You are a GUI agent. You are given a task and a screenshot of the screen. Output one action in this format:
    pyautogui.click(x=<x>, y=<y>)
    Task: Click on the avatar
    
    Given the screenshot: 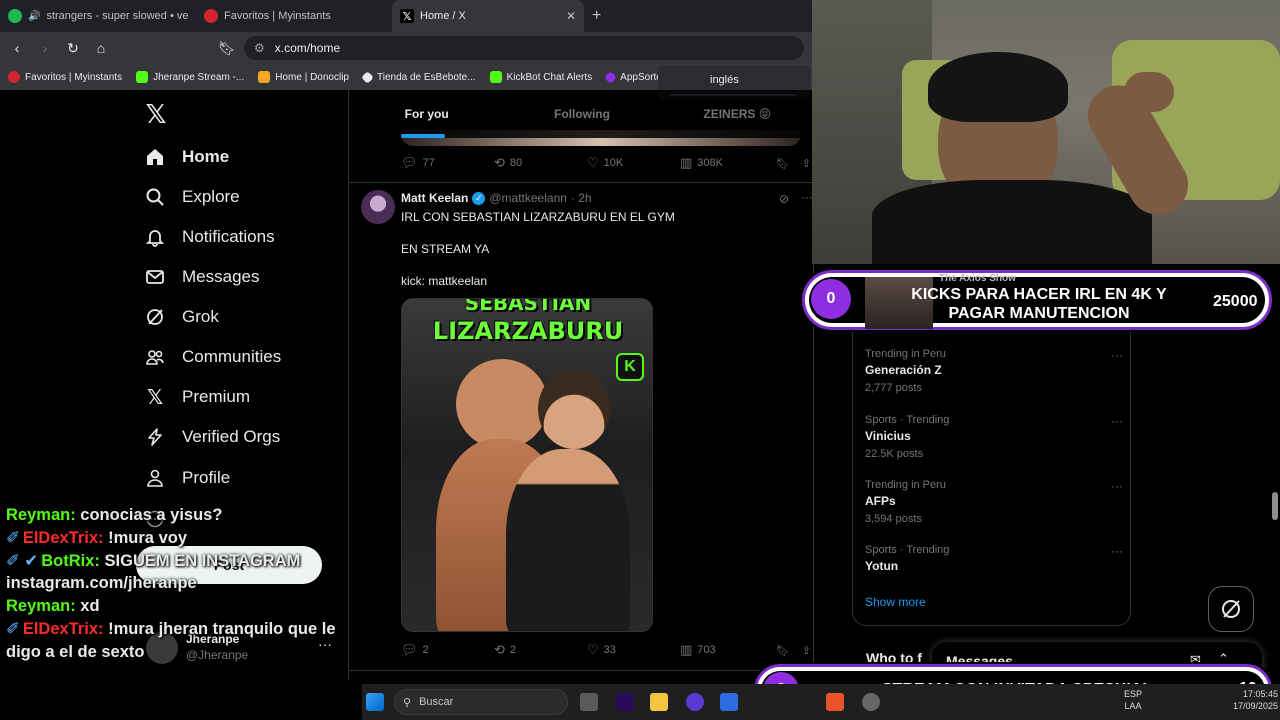 What is the action you would take?
    pyautogui.click(x=378, y=207)
    